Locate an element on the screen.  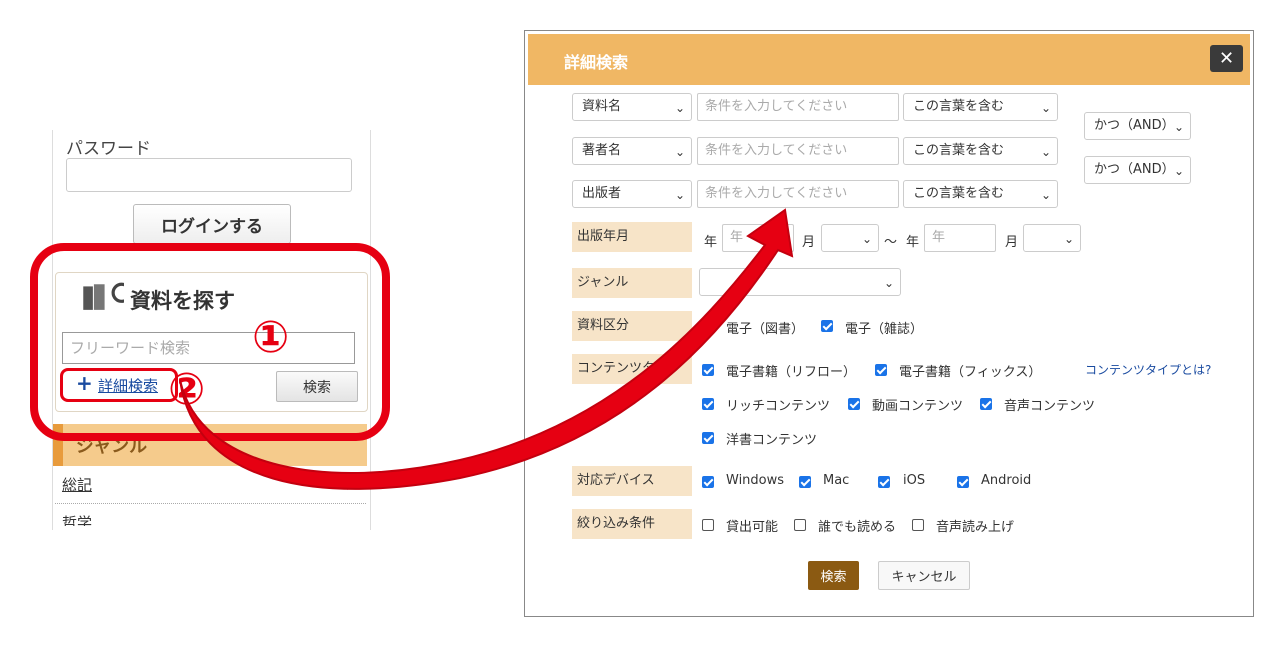
content-option: 電子書籍（リフロー） is located at coordinates (791, 372).